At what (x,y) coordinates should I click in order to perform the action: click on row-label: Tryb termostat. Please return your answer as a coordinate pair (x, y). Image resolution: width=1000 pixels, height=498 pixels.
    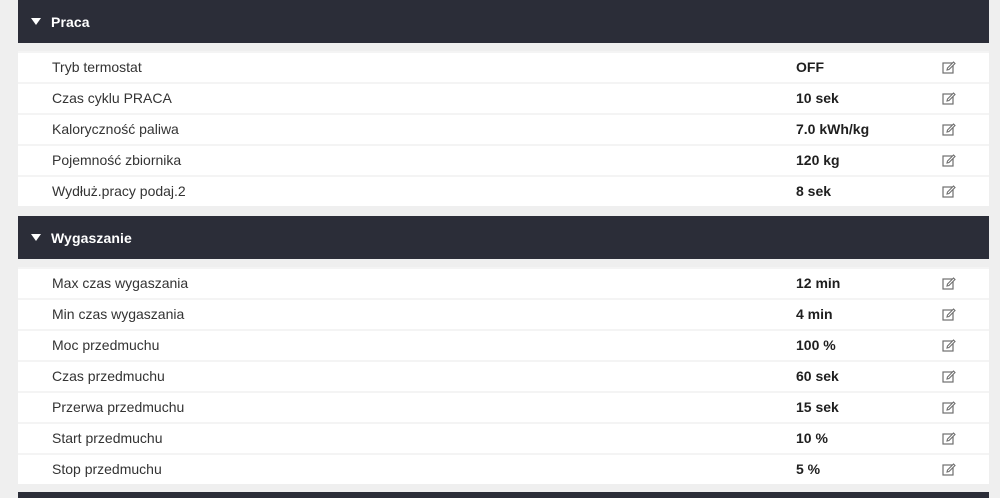
    Looking at the image, I should click on (97, 67).